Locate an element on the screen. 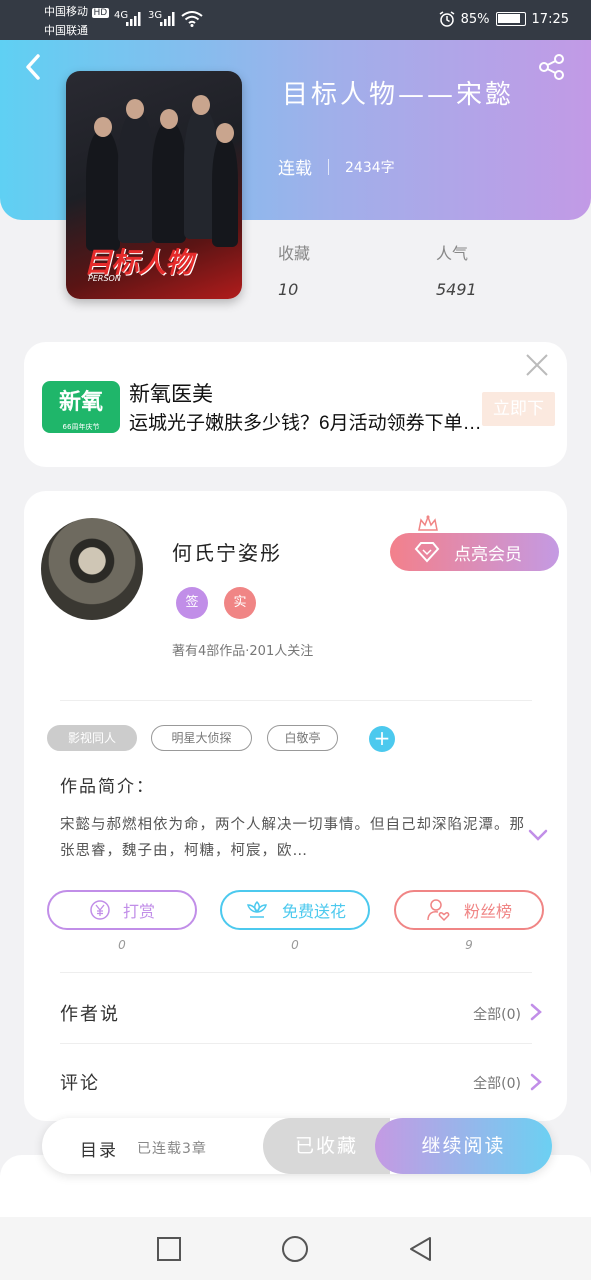 The height and width of the screenshot is (1280, 591). stat-label: 收藏 is located at coordinates (294, 253).